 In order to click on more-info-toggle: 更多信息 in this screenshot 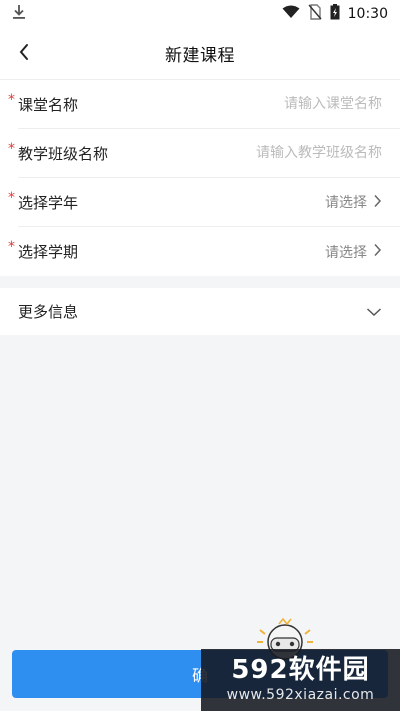, I will do `click(200, 311)`.